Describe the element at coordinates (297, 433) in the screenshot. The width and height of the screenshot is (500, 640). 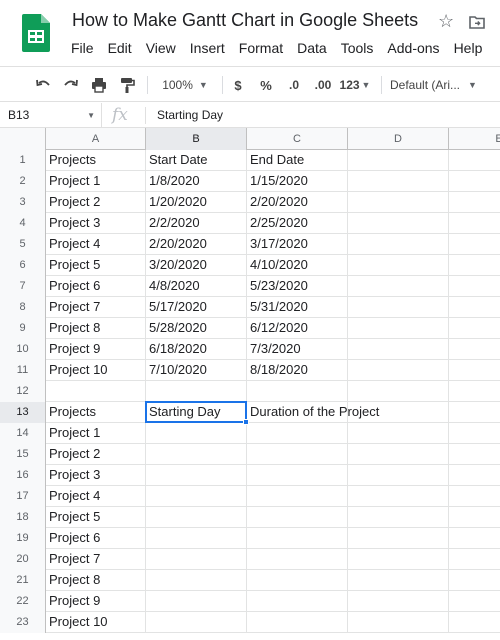
I see `cell-c14` at that location.